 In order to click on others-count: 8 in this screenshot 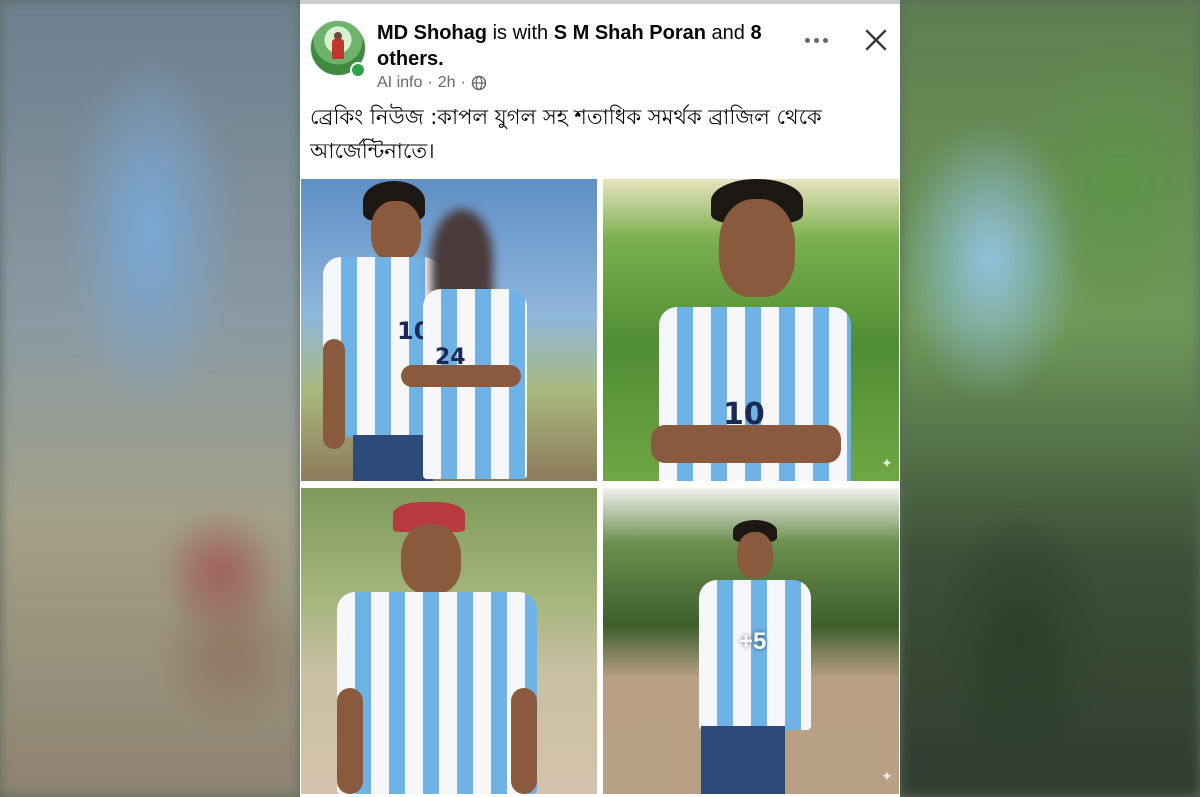, I will do `click(755, 33)`.